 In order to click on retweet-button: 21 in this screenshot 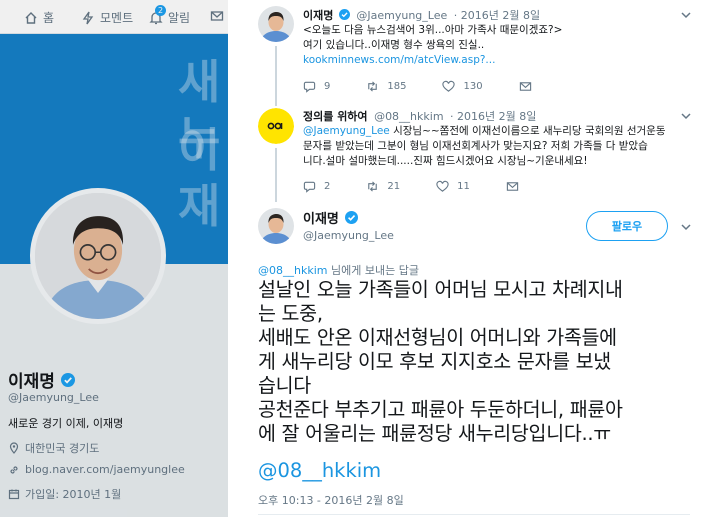, I will do `click(383, 186)`.